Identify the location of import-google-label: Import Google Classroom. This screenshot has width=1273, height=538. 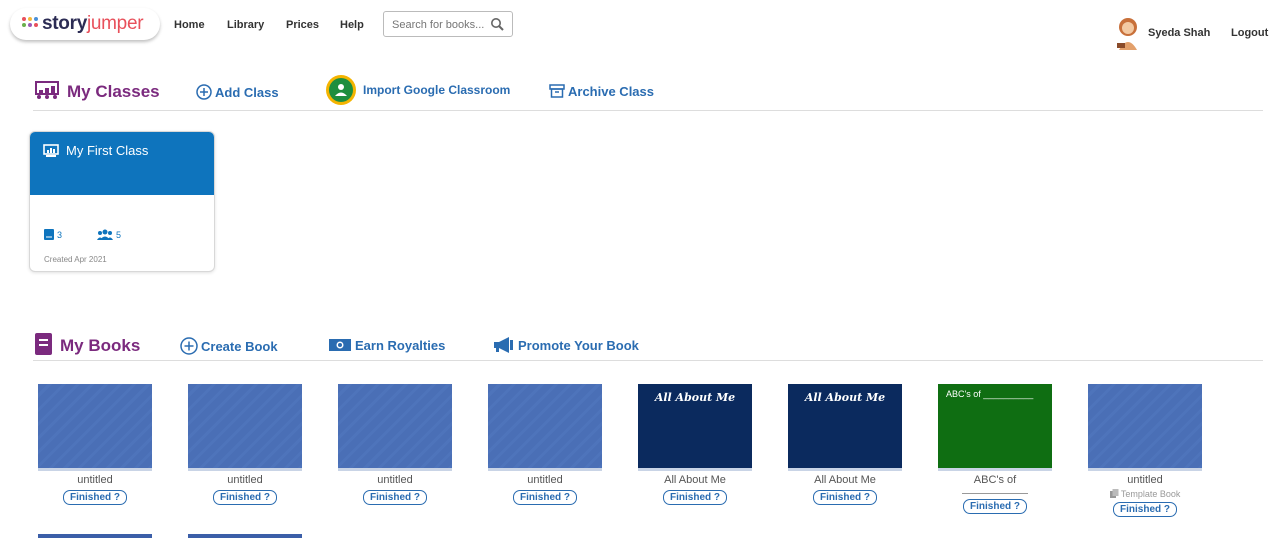
(437, 90).